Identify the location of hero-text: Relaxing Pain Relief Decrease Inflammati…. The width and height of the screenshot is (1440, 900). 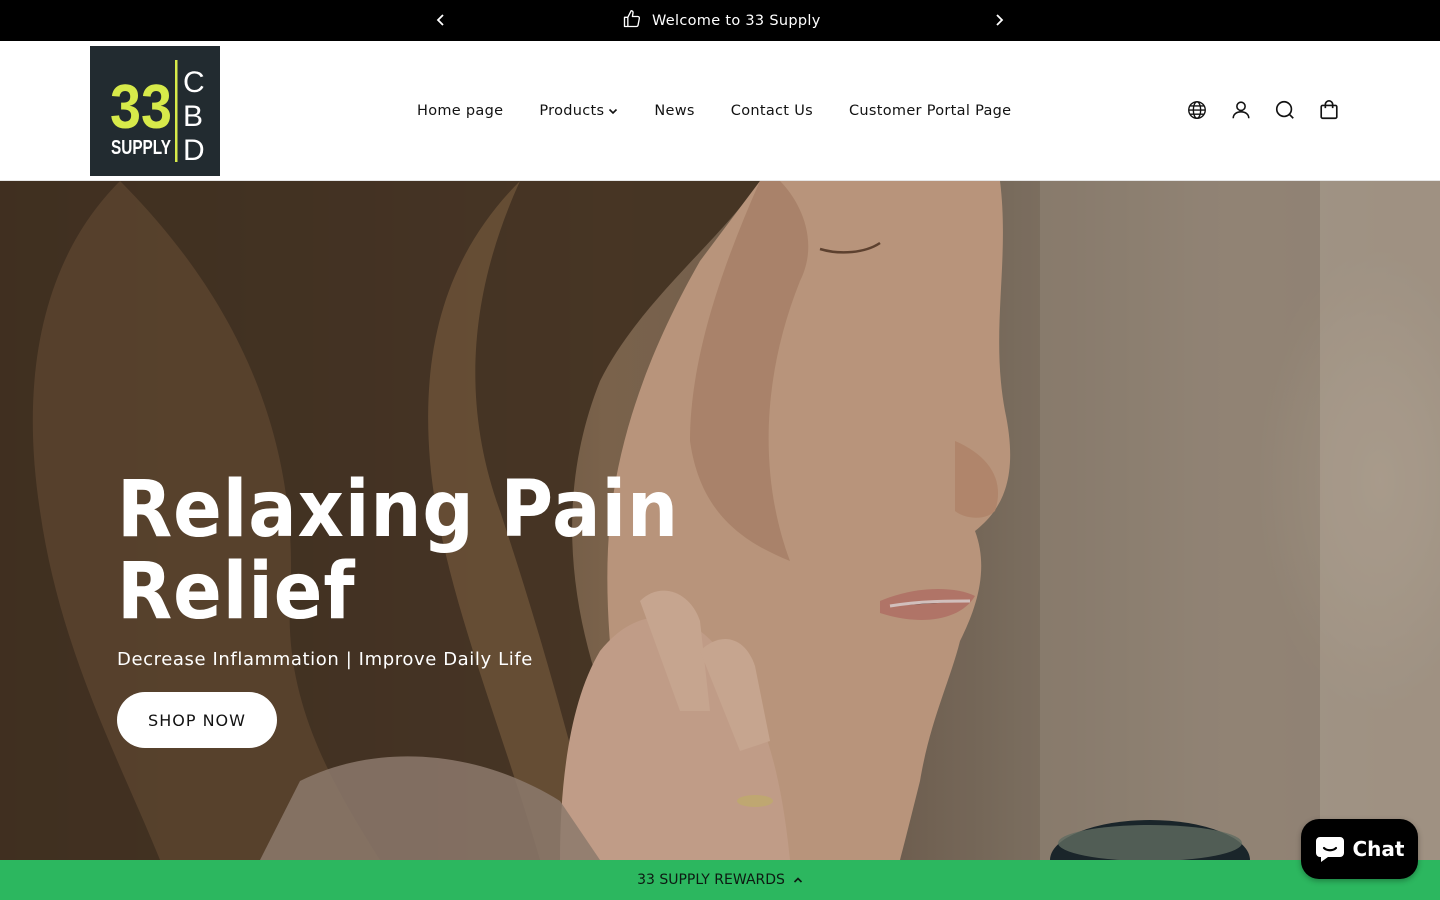
(427, 569).